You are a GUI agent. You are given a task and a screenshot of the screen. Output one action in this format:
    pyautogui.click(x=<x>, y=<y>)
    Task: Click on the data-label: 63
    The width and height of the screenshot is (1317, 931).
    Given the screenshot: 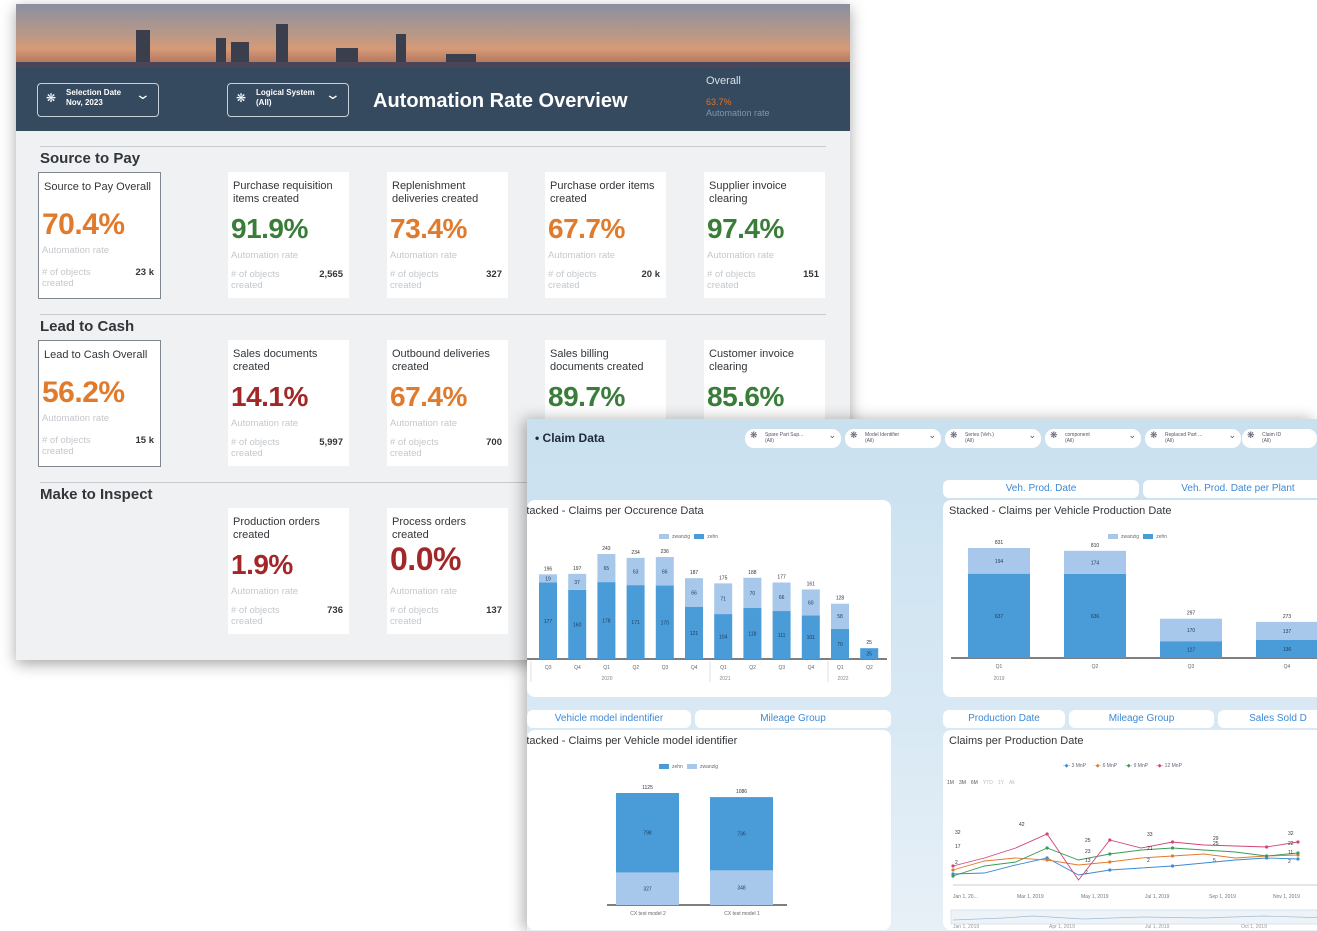 What is the action you would take?
    pyautogui.click(x=636, y=573)
    